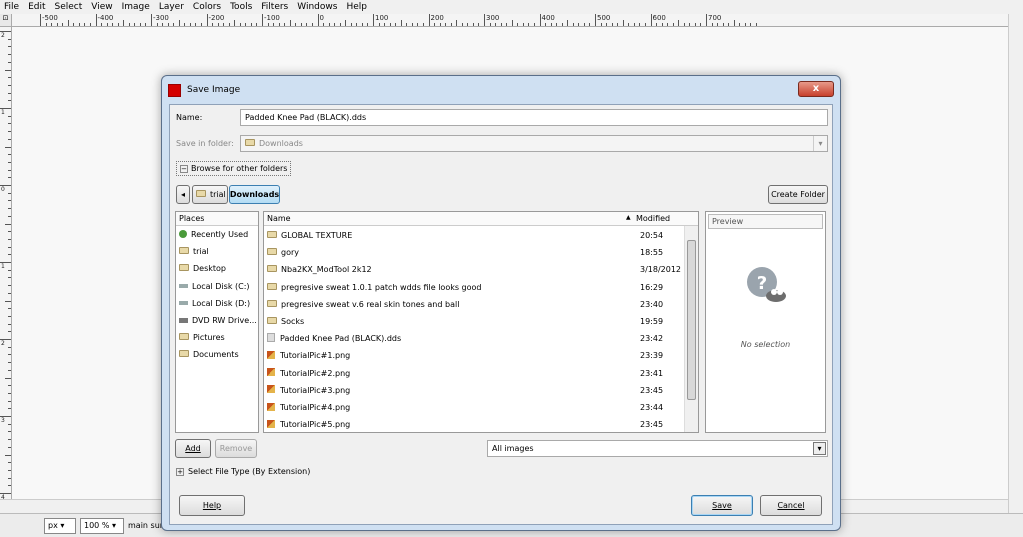 The image size is (1023, 537). What do you see at coordinates (207, 7) in the screenshot?
I see `menu-colors: Colors` at bounding box center [207, 7].